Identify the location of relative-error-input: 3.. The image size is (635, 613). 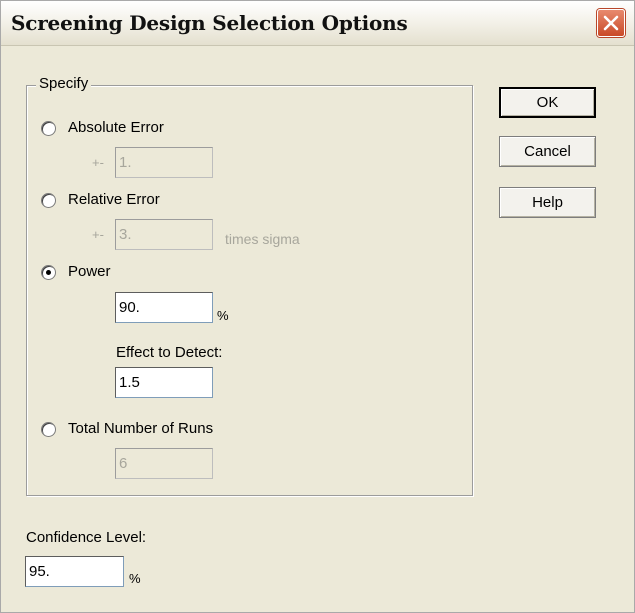
(164, 234).